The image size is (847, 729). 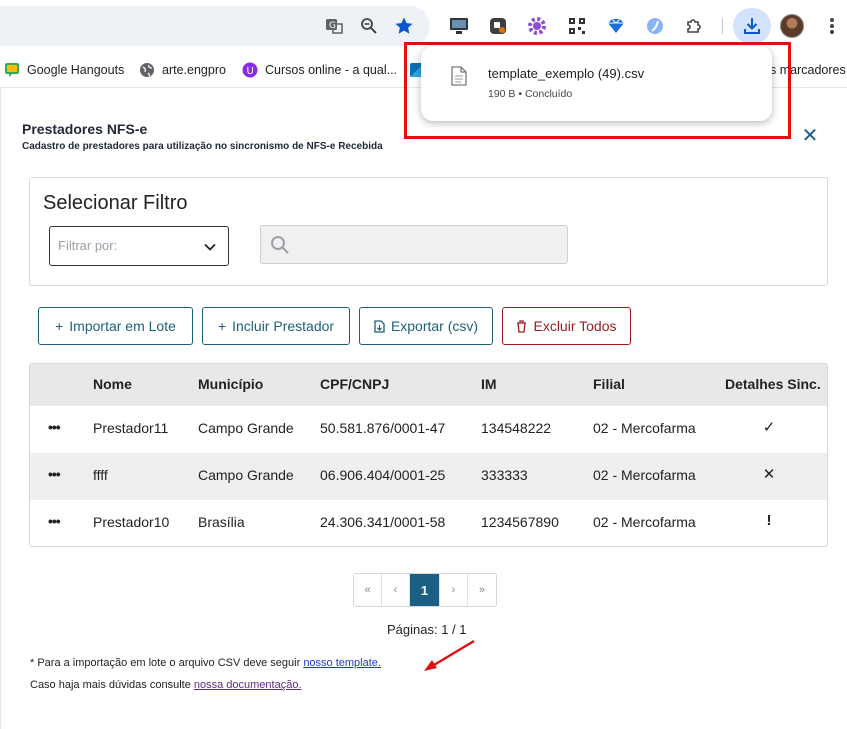 What do you see at coordinates (194, 70) in the screenshot?
I see `bookmark-label: arte.engpro` at bounding box center [194, 70].